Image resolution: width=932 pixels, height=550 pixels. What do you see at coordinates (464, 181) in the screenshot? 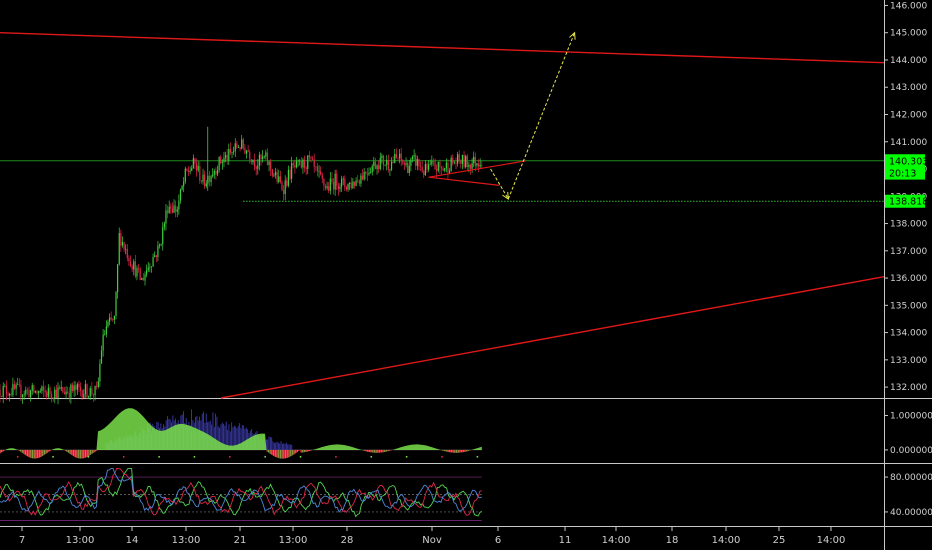
I see `wedge-trendline` at bounding box center [464, 181].